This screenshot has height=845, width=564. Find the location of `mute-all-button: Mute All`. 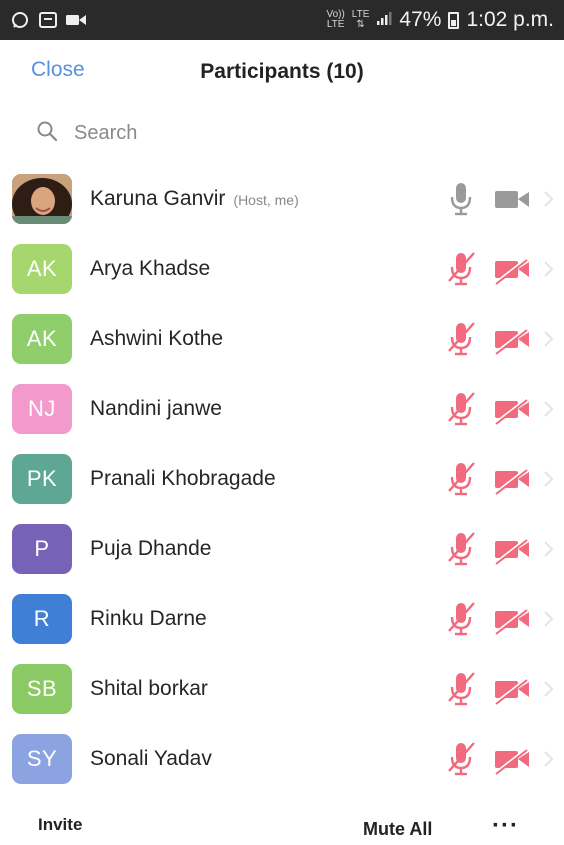

mute-all-button: Mute All is located at coordinates (397, 829).